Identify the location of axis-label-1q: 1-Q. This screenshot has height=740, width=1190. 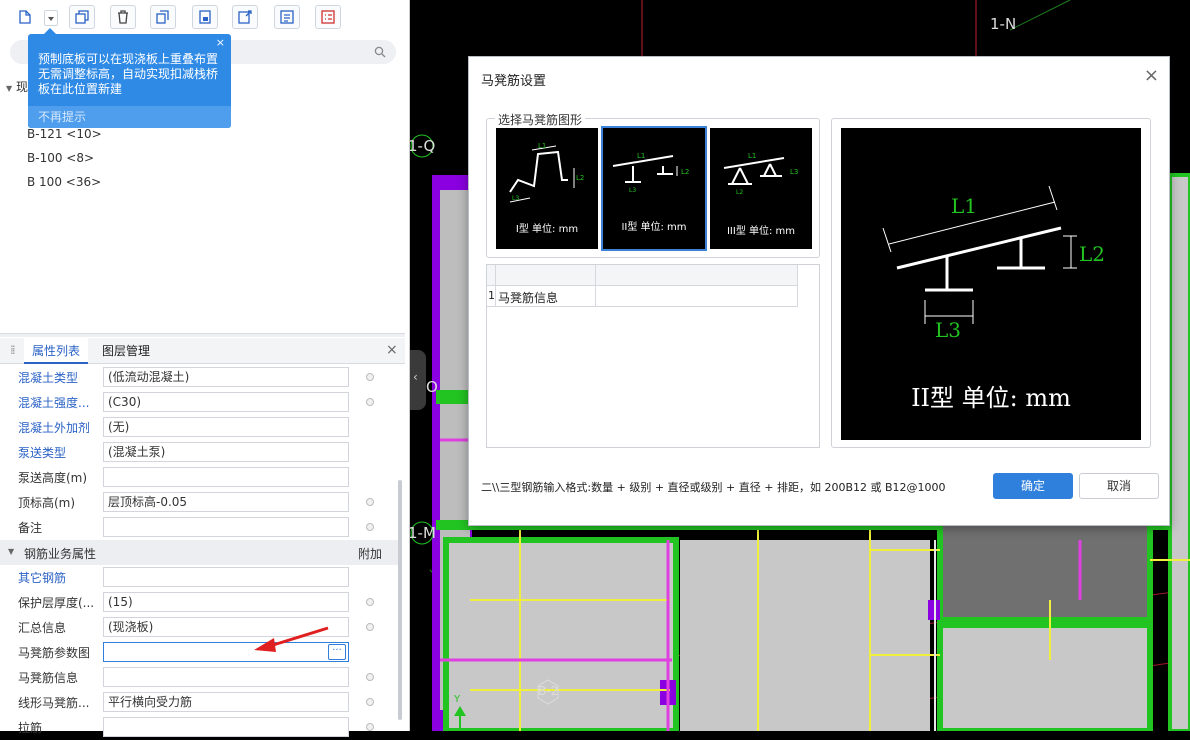
(423, 146).